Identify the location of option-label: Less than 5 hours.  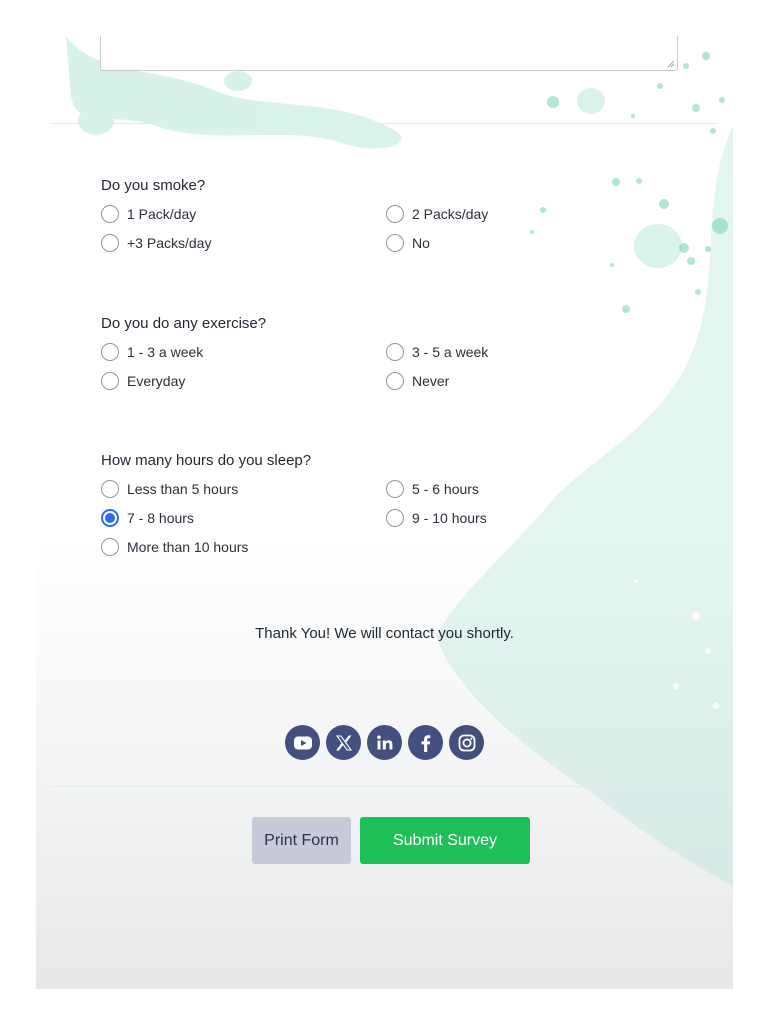
(183, 488).